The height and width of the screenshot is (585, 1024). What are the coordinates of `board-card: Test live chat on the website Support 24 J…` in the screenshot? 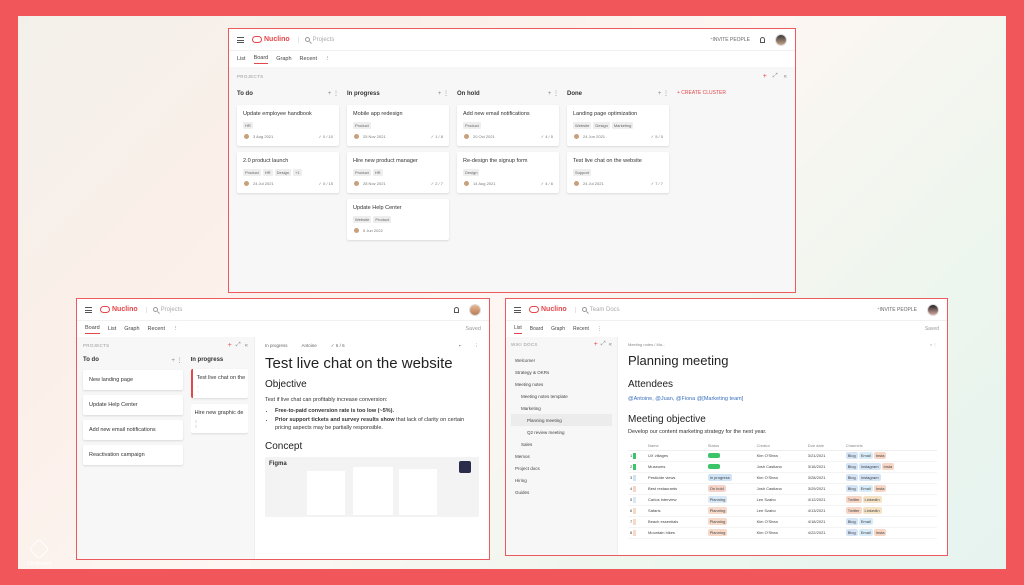 It's located at (618, 172).